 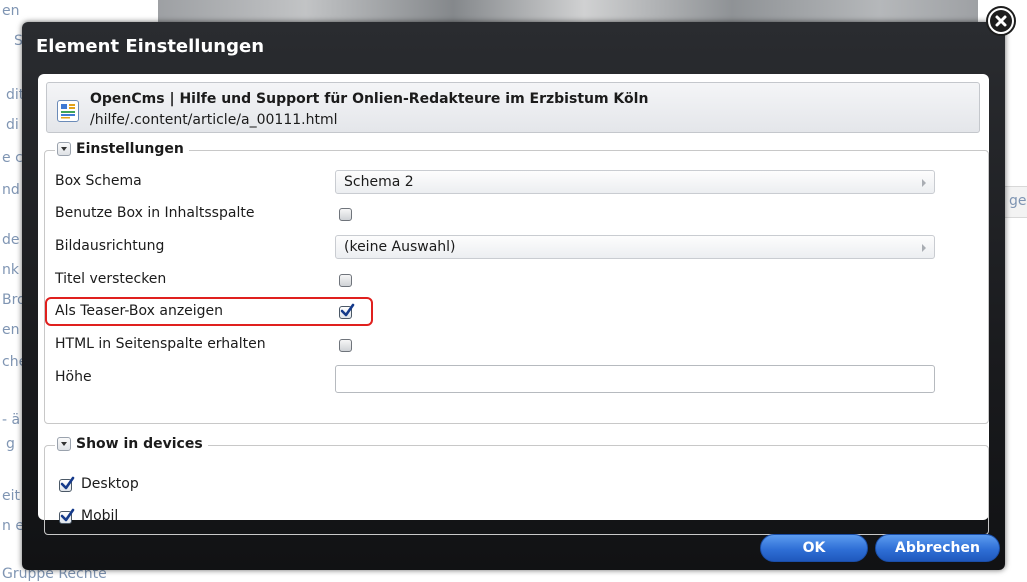 I want to click on dialog-title: Element Einstellungen, so click(x=150, y=46).